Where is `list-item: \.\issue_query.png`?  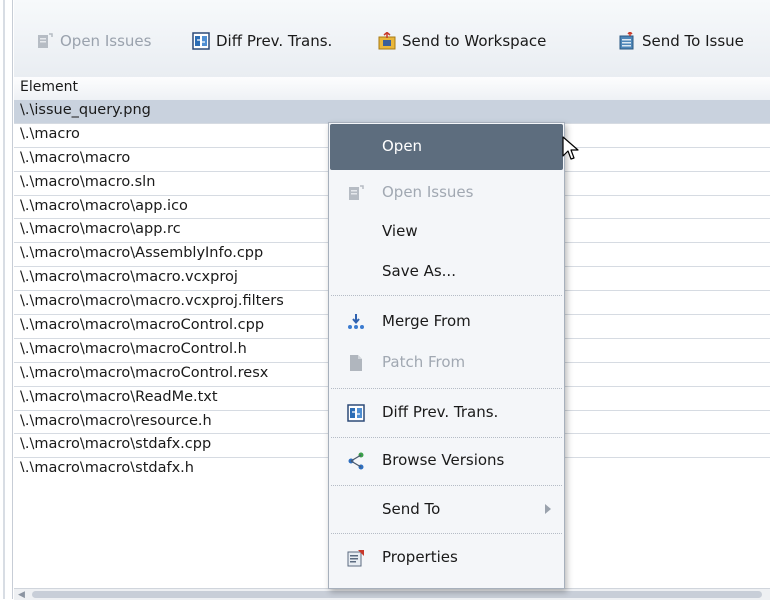 list-item: \.\issue_query.png is located at coordinates (392, 112).